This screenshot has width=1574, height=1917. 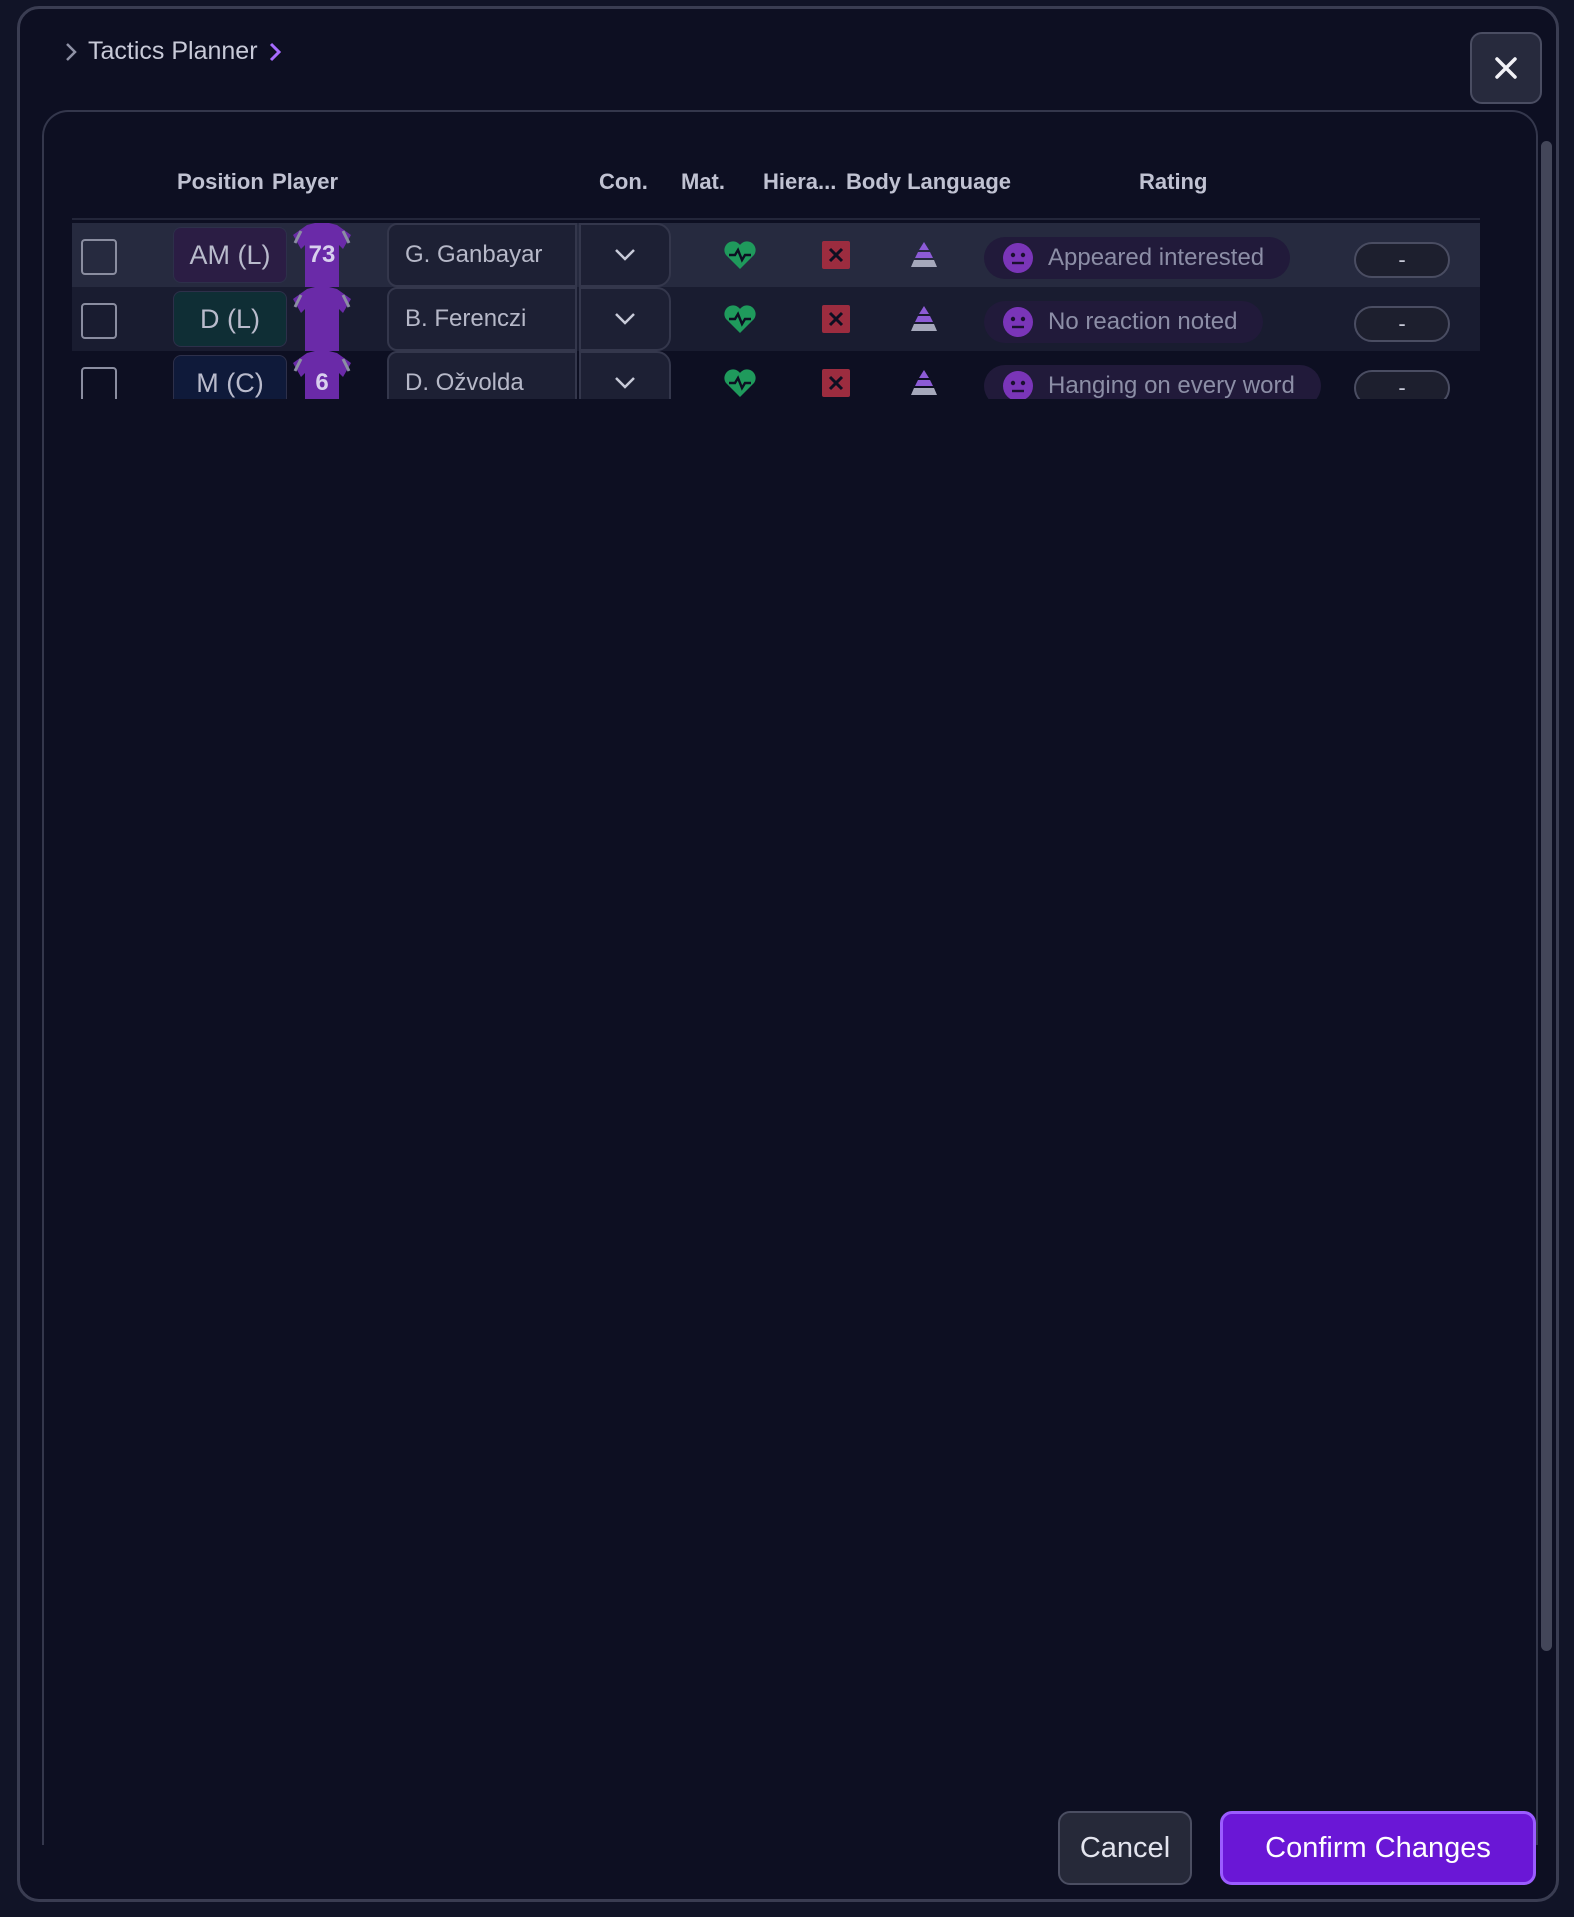 I want to click on player-select: B. Ferenczi, so click(x=482, y=319).